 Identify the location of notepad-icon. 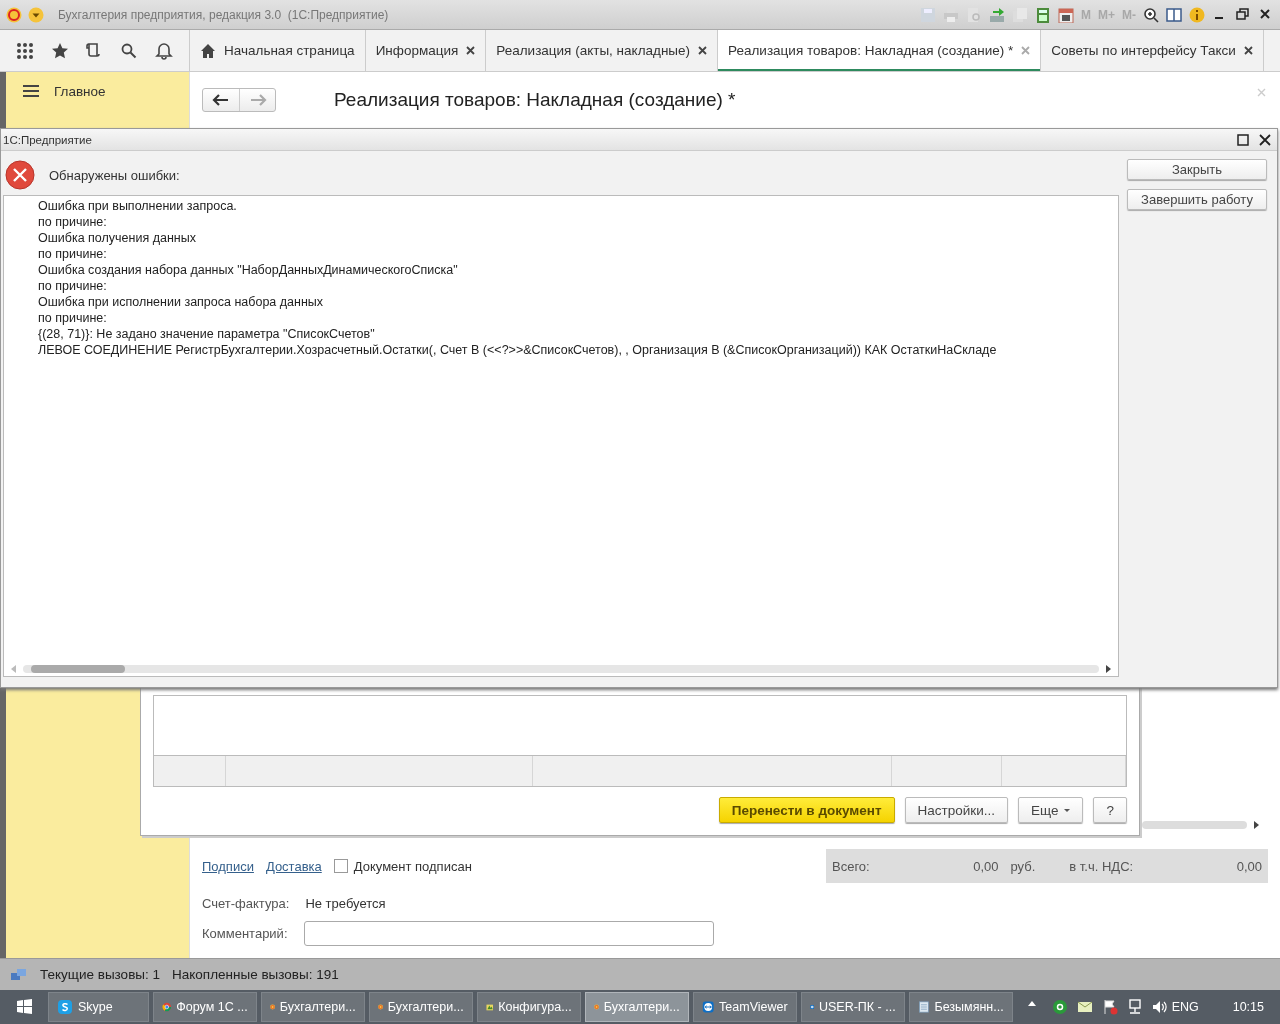
(923, 1007).